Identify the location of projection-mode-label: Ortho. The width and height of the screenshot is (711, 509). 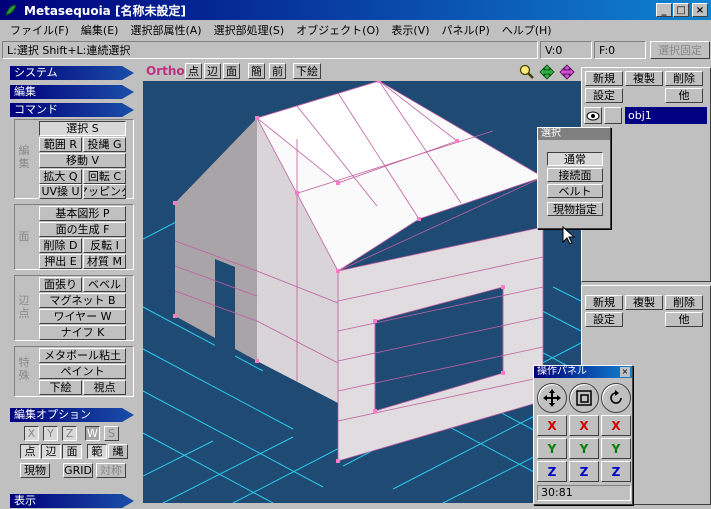
(165, 71).